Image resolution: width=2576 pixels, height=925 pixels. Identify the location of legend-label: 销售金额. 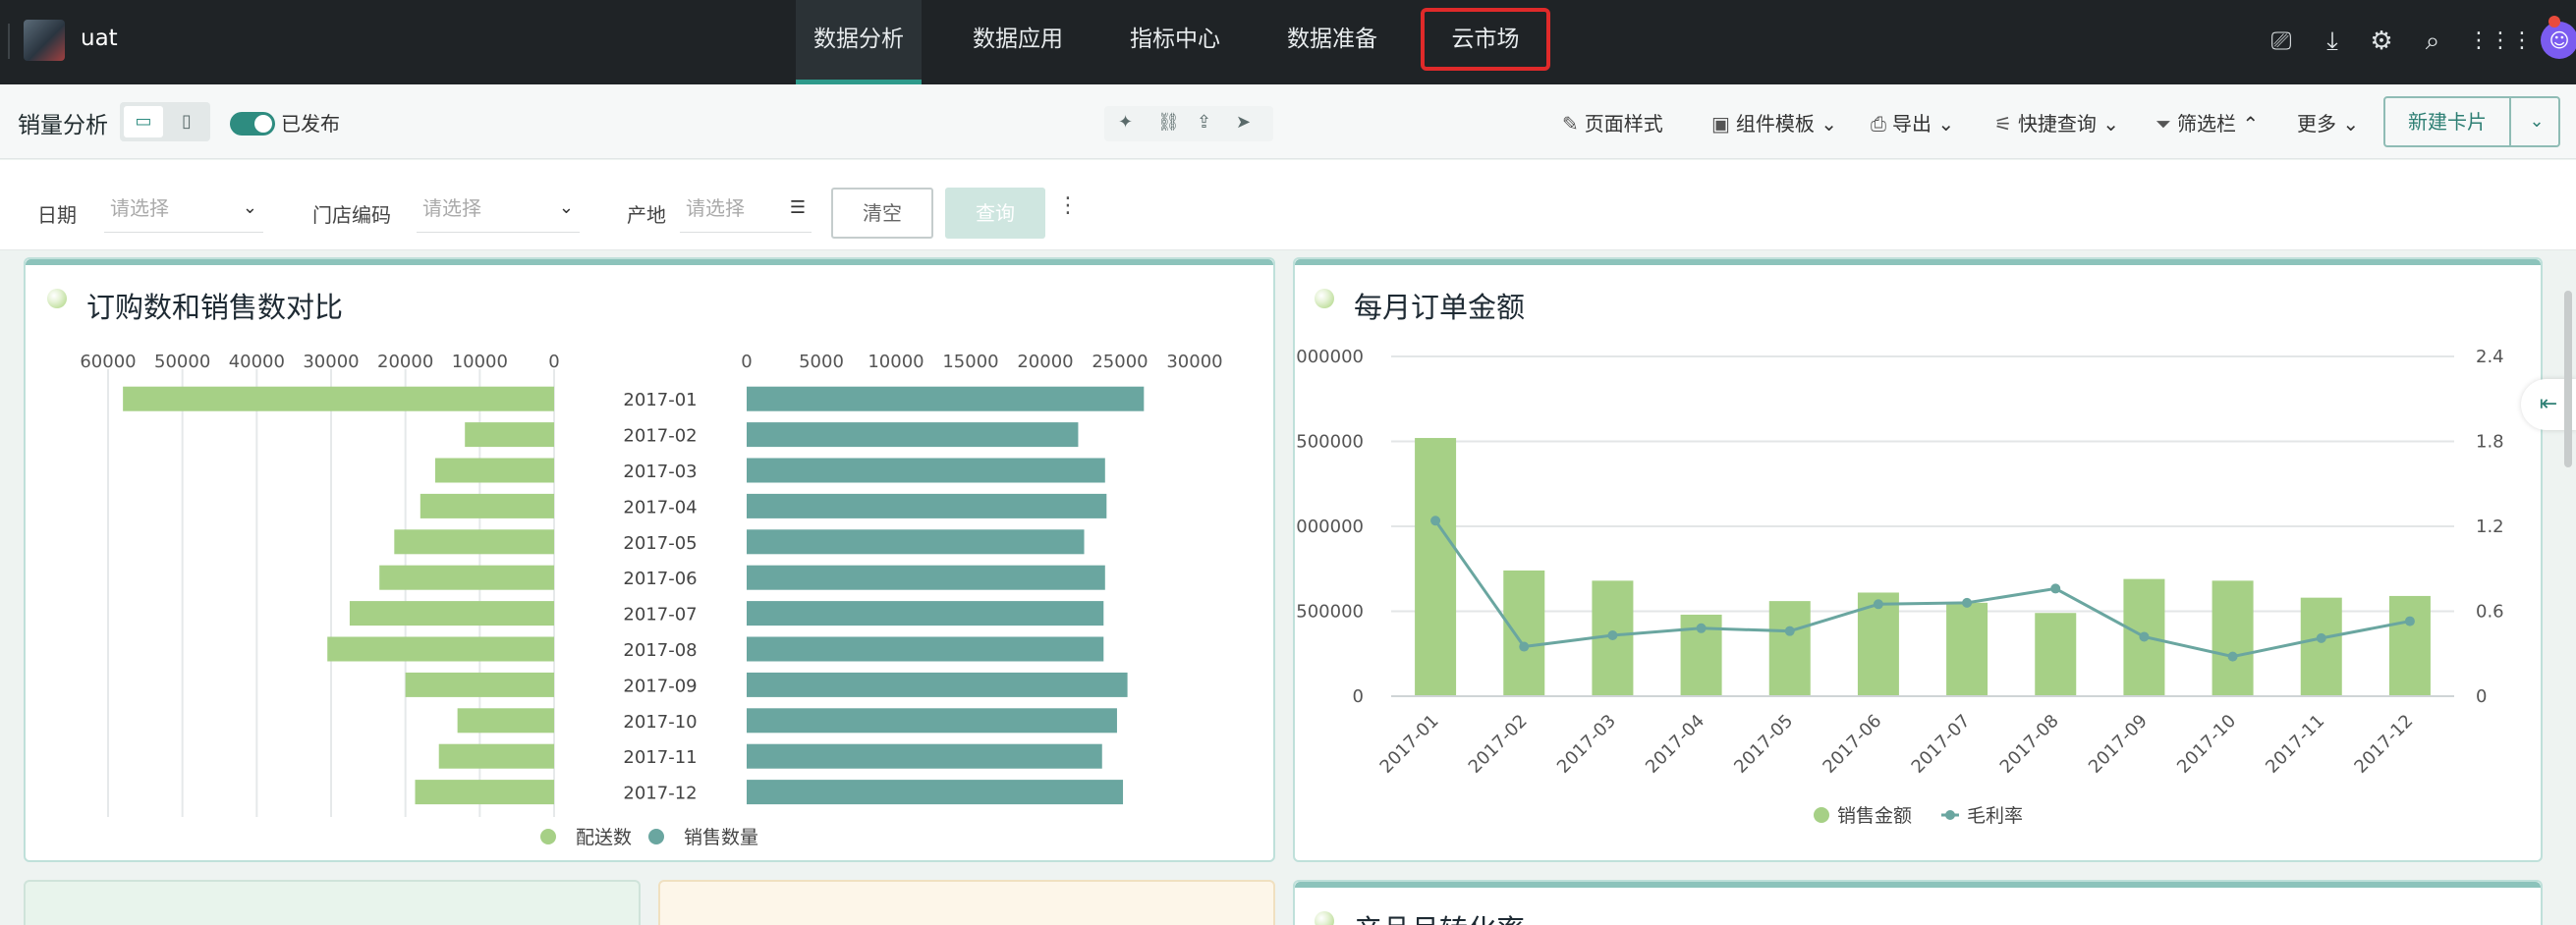
(1874, 816).